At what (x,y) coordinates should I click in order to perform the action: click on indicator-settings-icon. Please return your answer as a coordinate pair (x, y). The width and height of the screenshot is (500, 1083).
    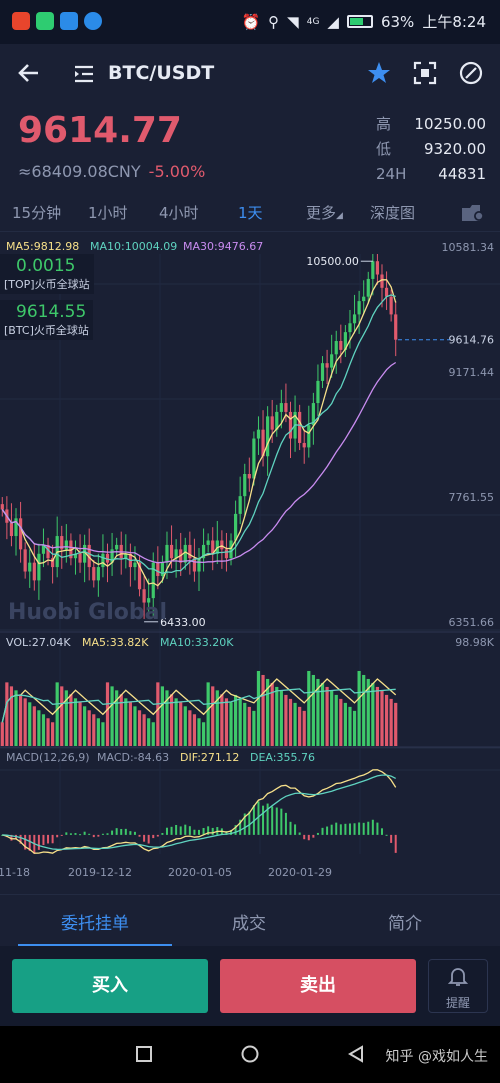
    Looking at the image, I should click on (471, 73).